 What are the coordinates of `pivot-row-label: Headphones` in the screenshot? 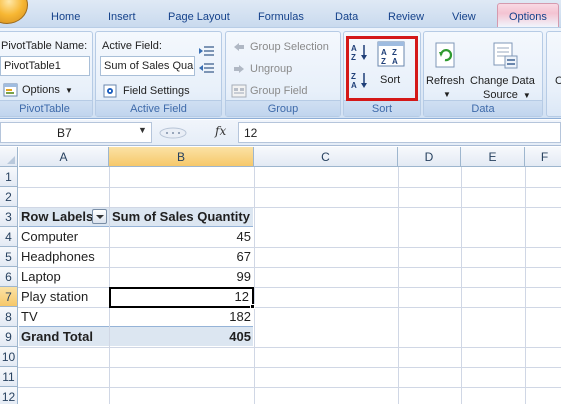 It's located at (64, 257).